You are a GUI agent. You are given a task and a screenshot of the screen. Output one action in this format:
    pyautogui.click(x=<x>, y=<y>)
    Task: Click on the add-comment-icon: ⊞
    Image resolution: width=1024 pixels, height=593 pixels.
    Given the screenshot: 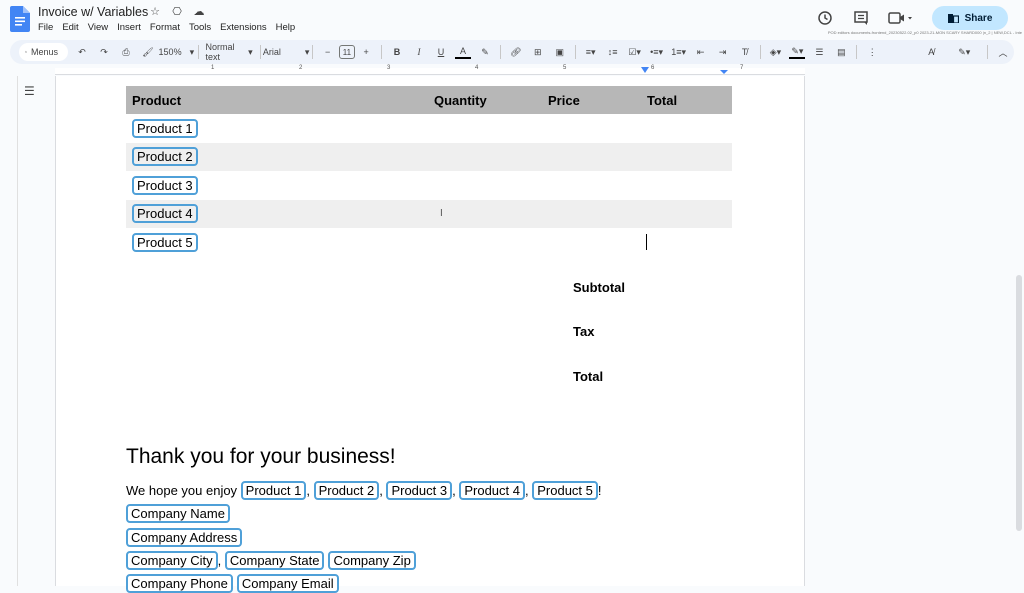 What is the action you would take?
    pyautogui.click(x=538, y=52)
    